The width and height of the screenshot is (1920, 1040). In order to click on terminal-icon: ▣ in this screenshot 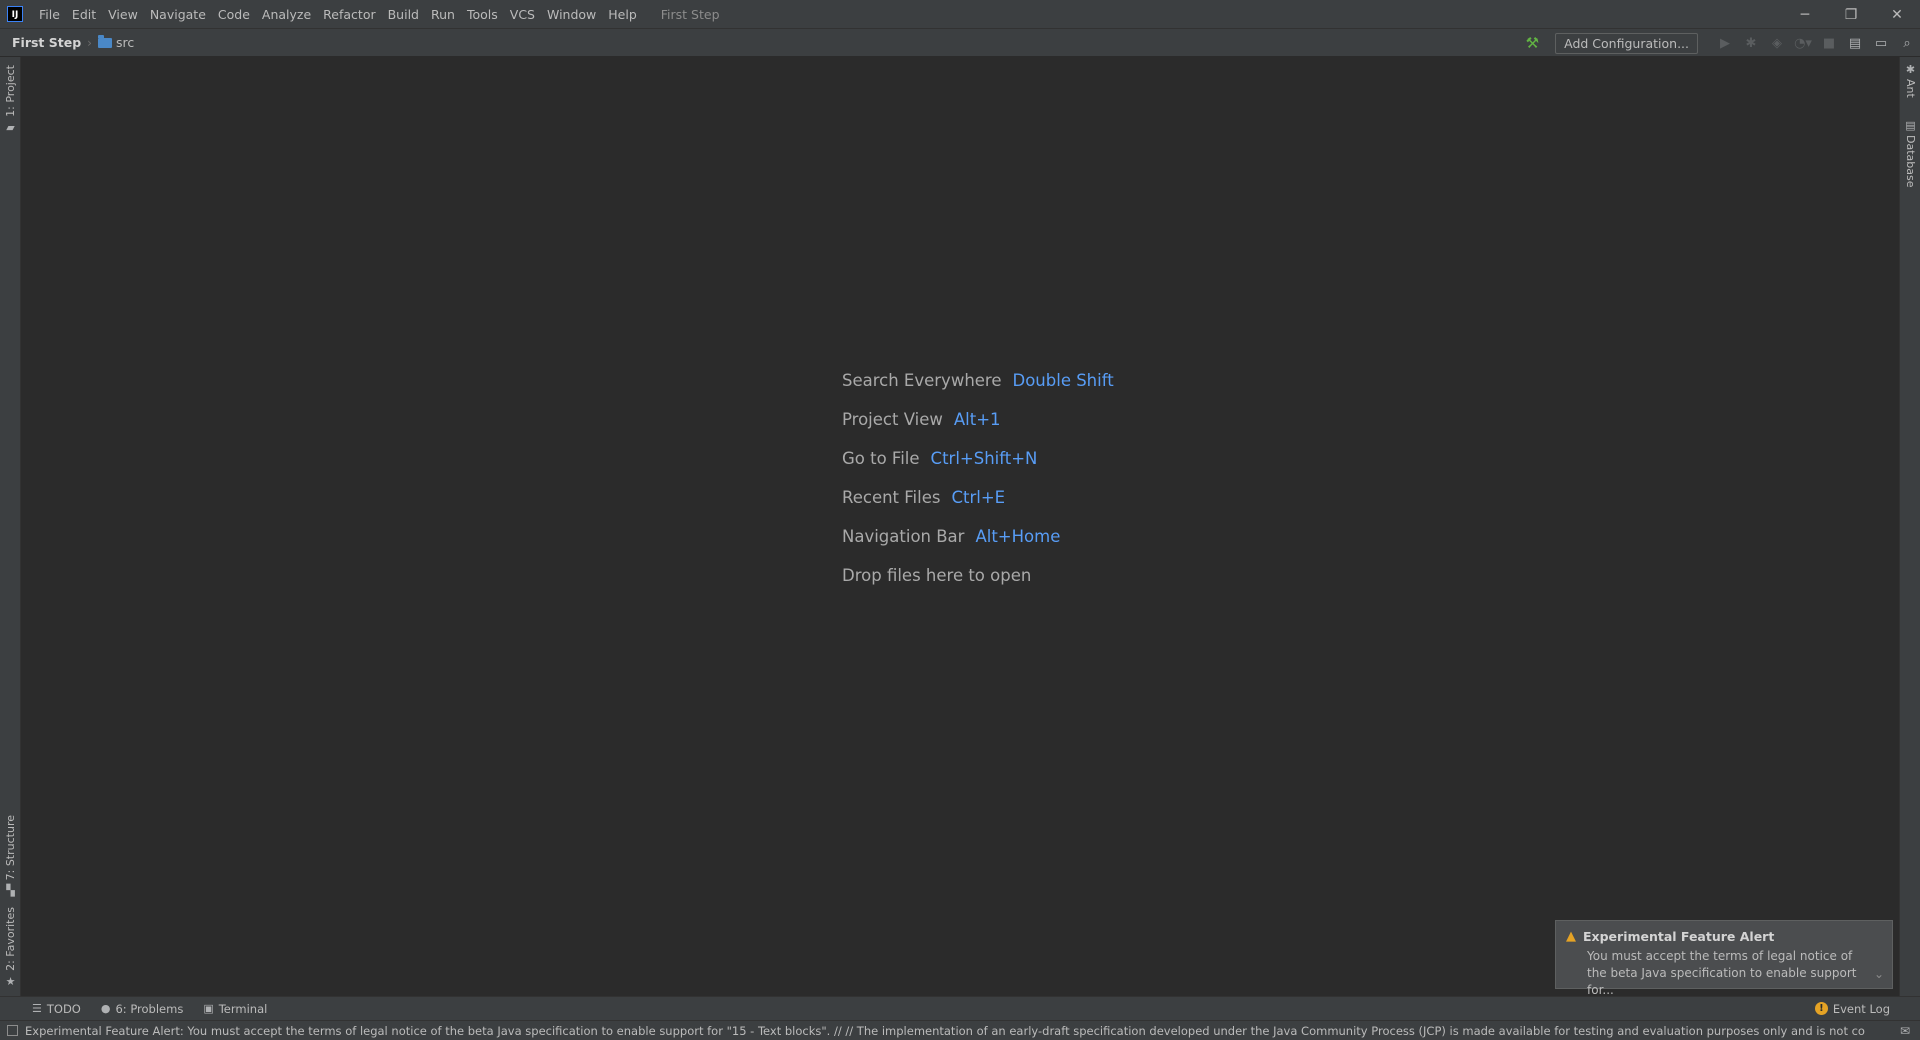, I will do `click(208, 1008)`.